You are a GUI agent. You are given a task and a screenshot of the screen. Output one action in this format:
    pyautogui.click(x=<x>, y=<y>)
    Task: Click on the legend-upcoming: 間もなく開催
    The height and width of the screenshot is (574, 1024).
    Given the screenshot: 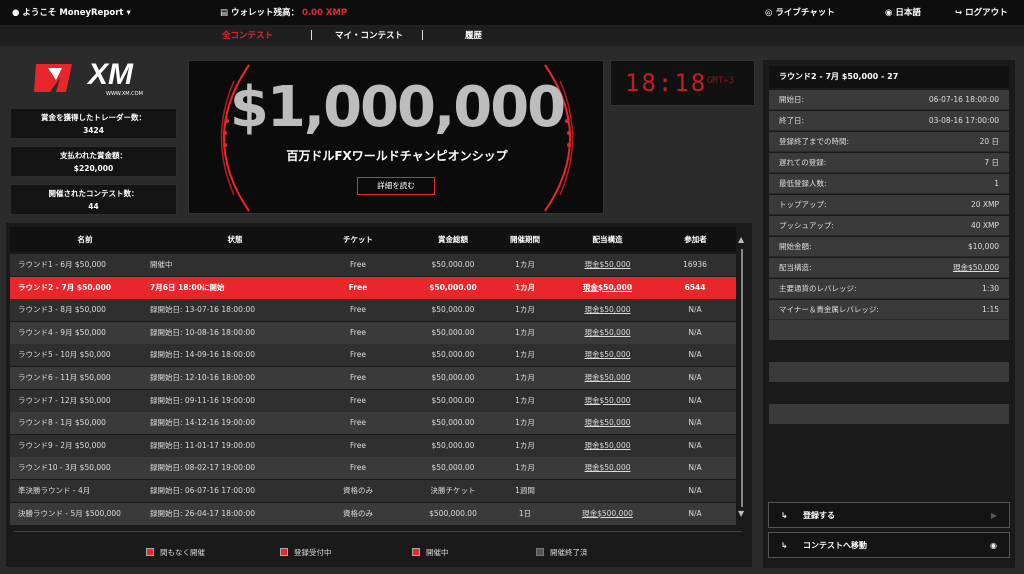 What is the action you would take?
    pyautogui.click(x=175, y=552)
    